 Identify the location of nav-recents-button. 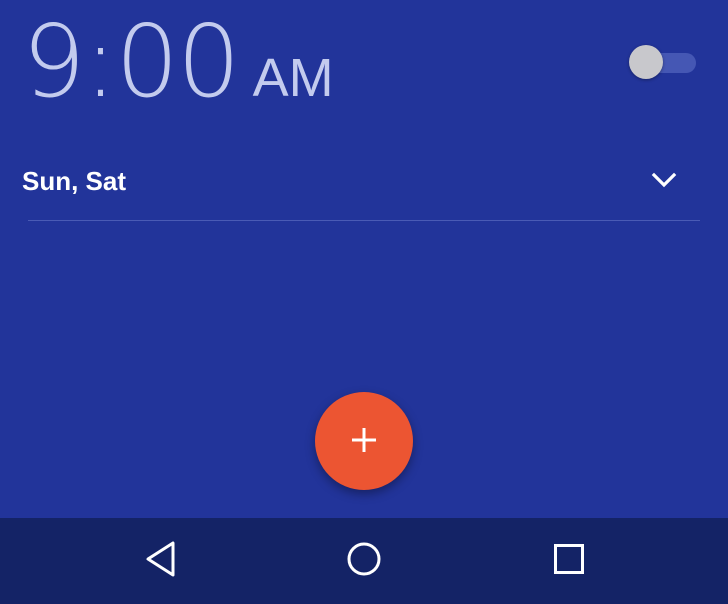
(569, 561).